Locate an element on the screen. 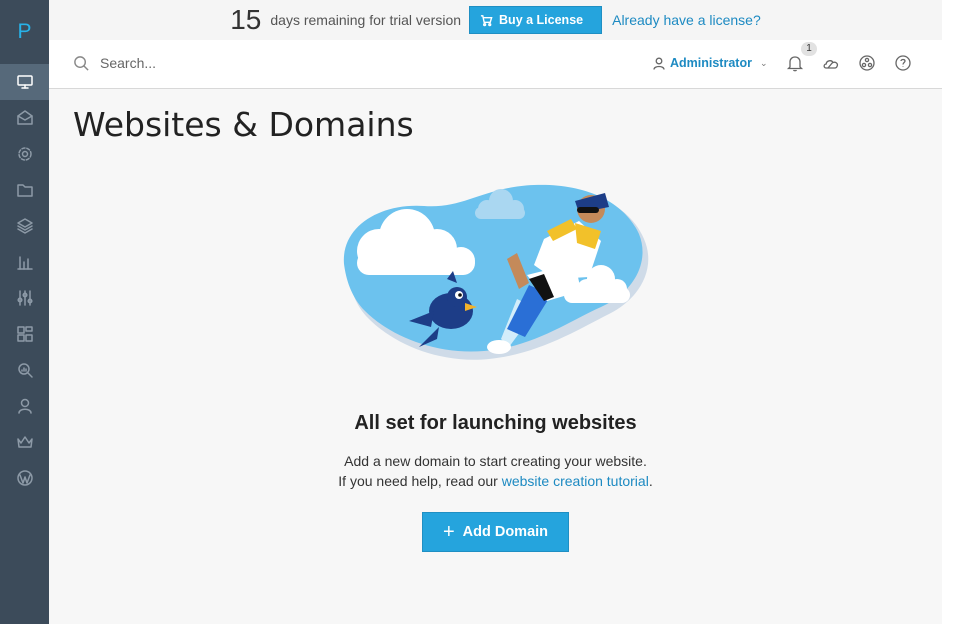 The height and width of the screenshot is (624, 959). chevron-down-icon: ⌄ is located at coordinates (763, 62).